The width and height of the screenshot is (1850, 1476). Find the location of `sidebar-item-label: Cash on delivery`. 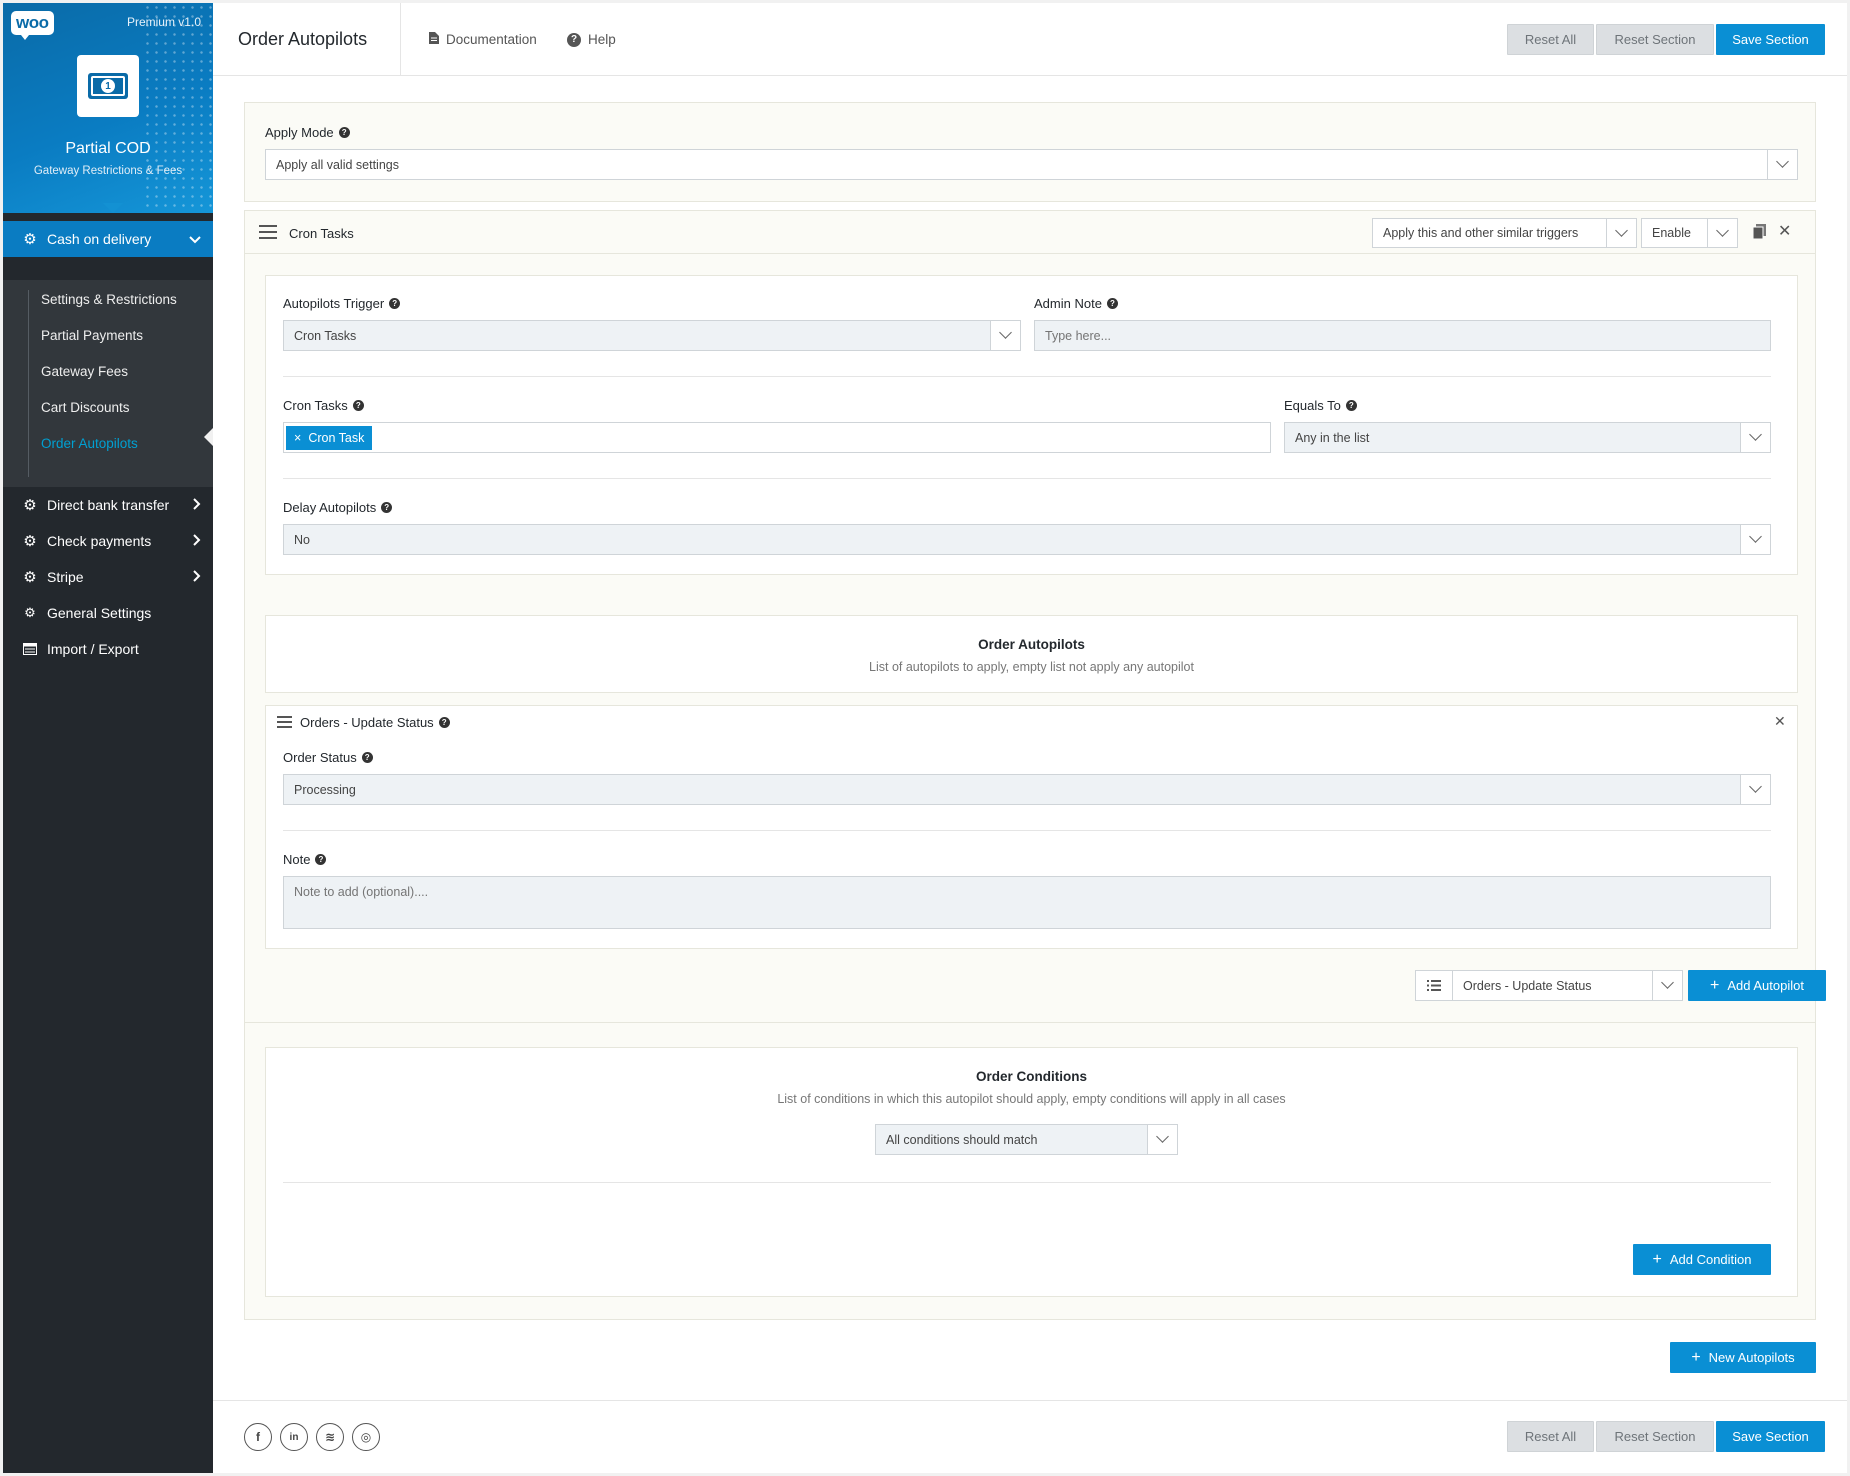

sidebar-item-label: Cash on delivery is located at coordinates (99, 239).